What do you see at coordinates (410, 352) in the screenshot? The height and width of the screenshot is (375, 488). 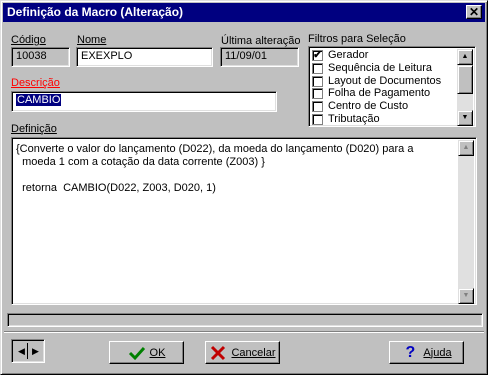 I see `question-mark-icon: ?` at bounding box center [410, 352].